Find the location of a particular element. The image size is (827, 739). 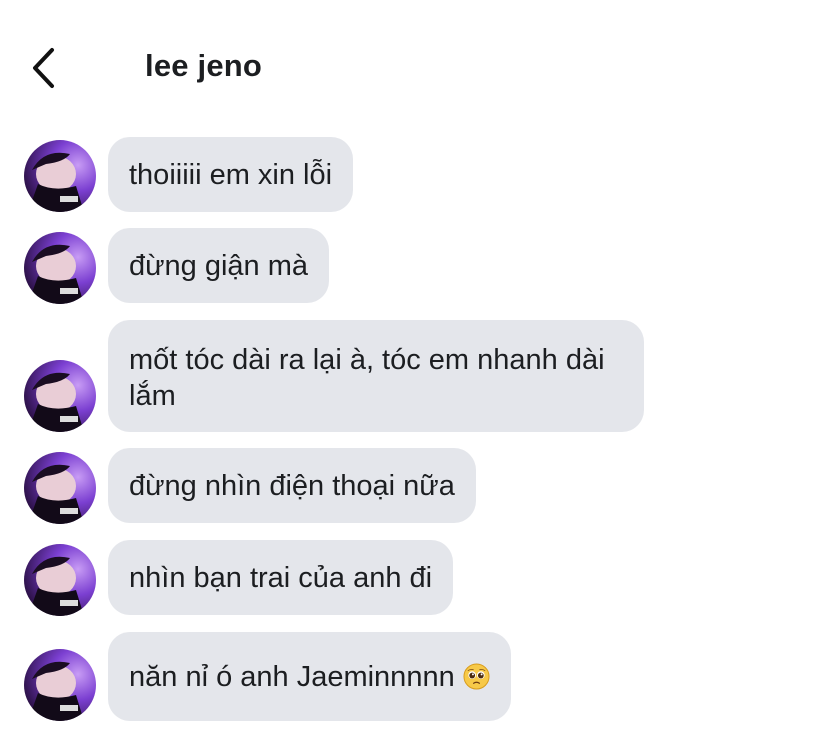

message-bubble: đừng nhìn điện thoại nữa is located at coordinates (292, 485).